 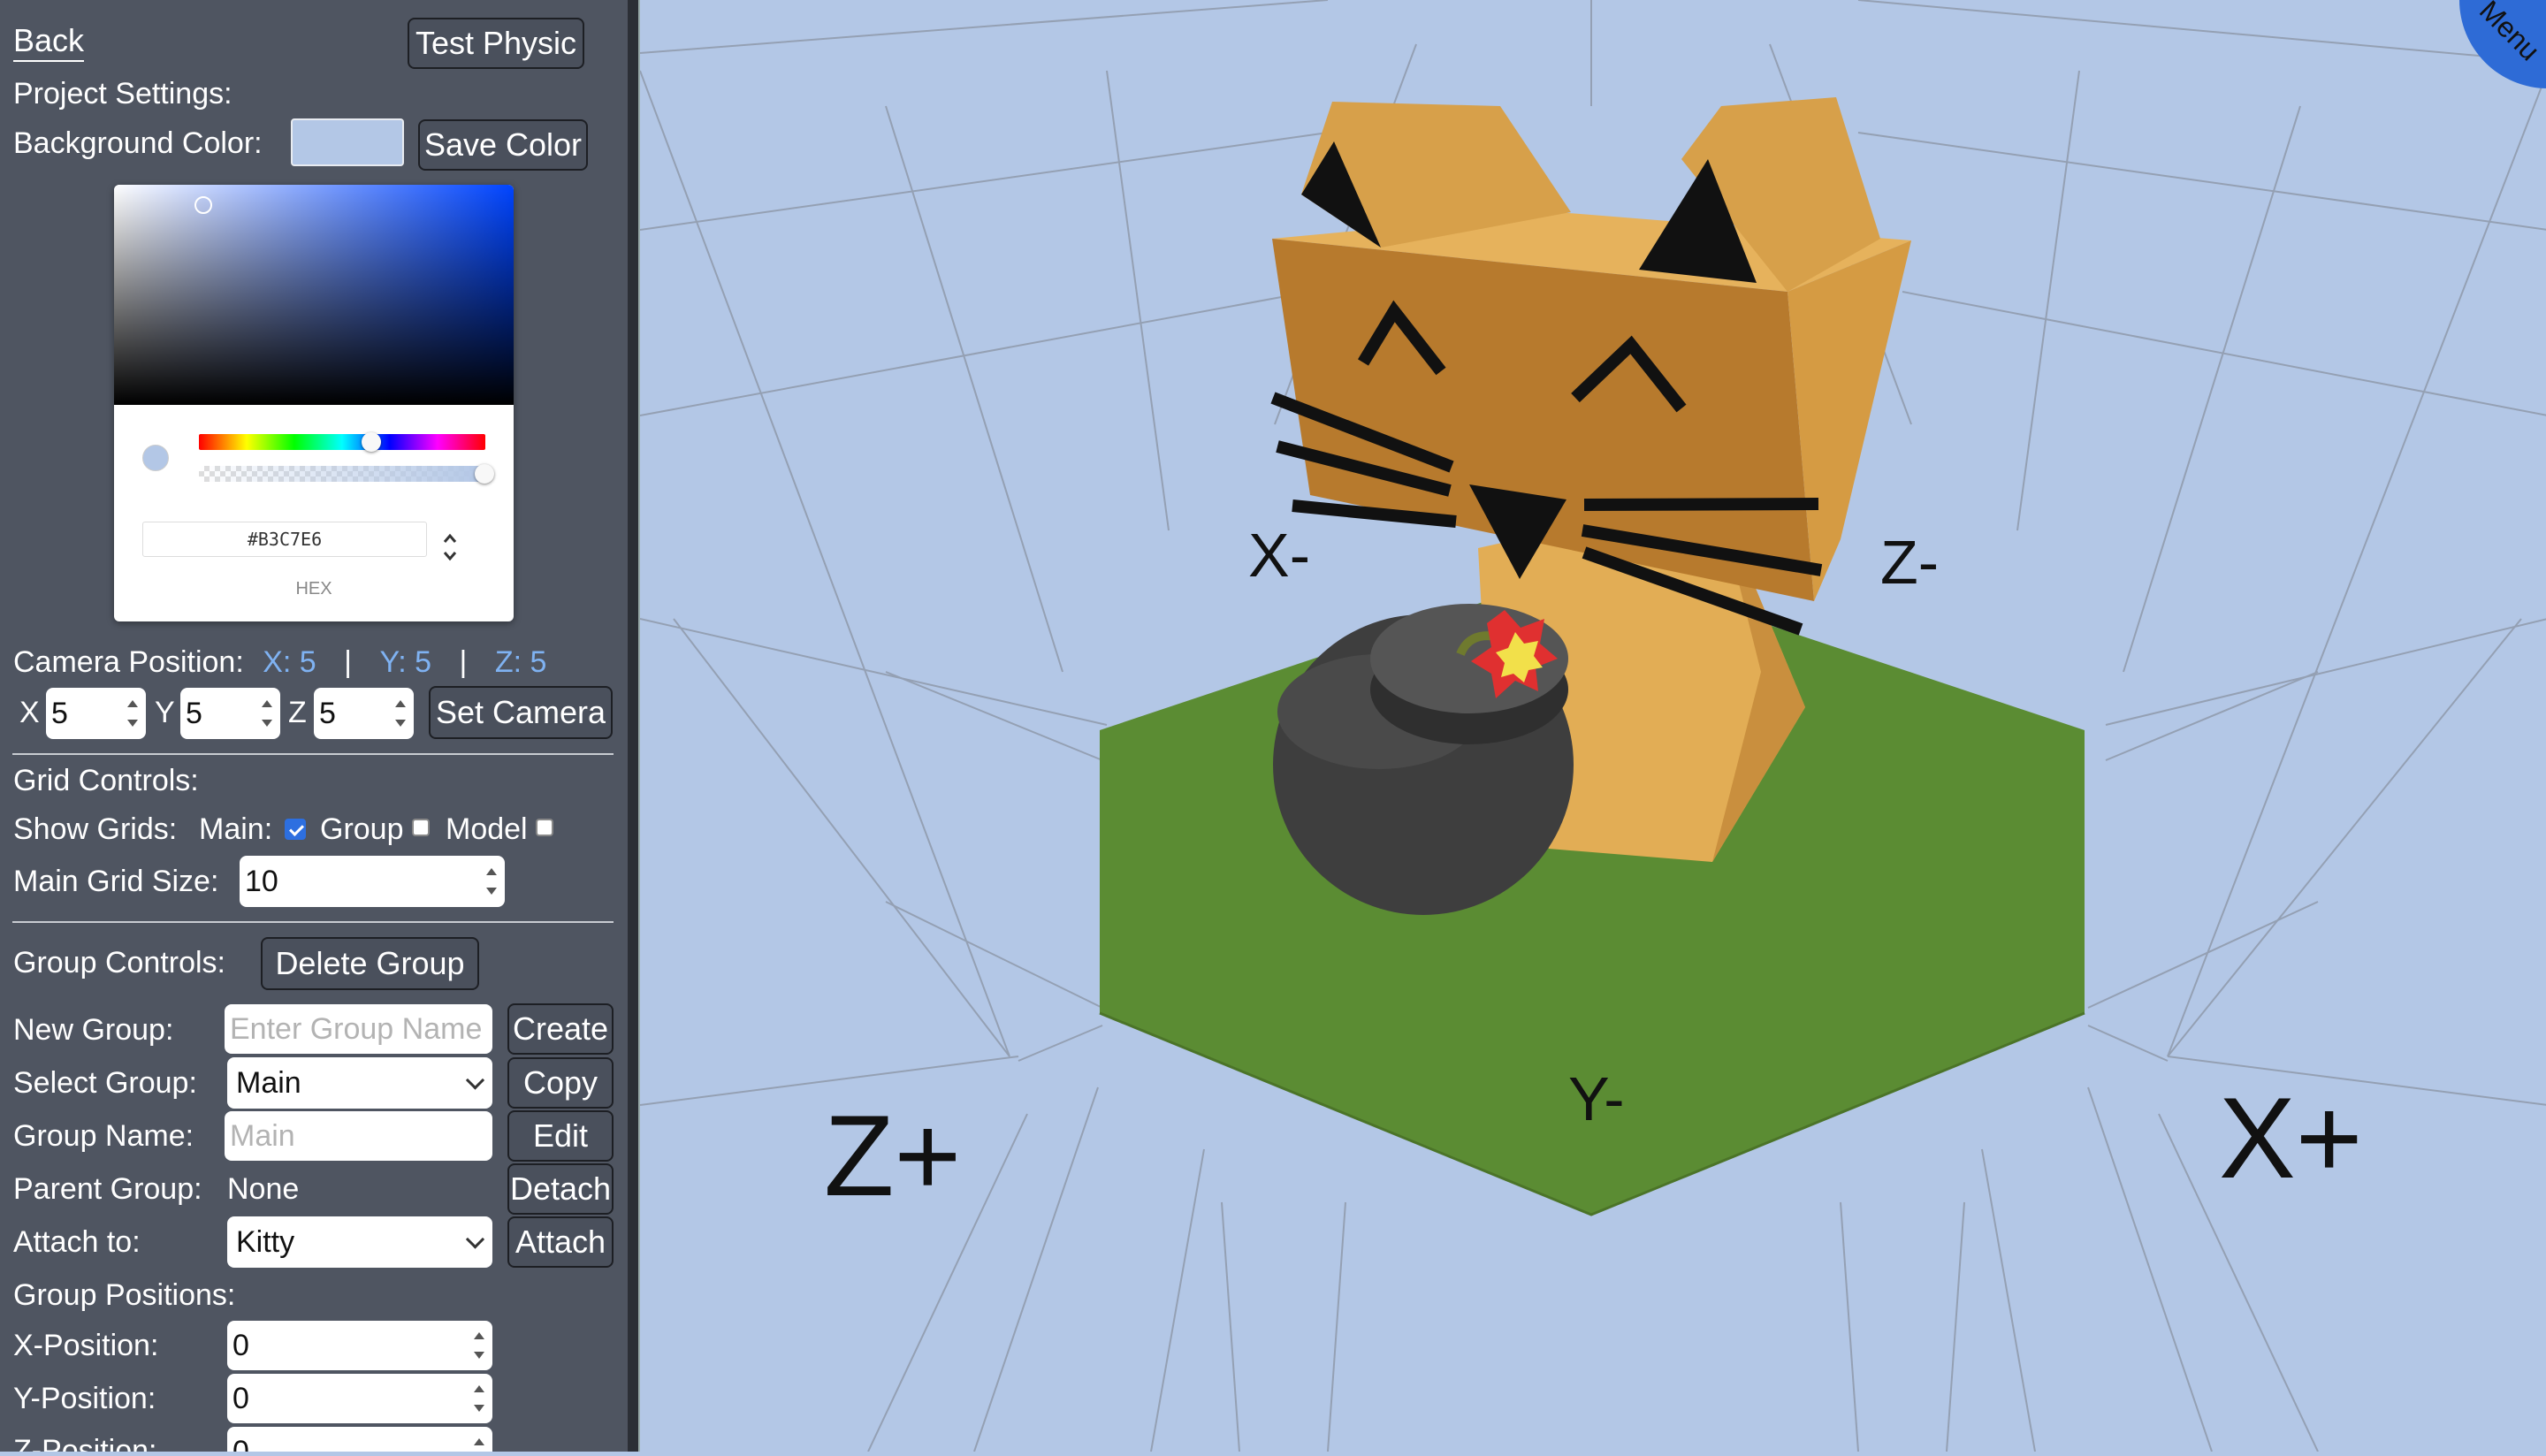 What do you see at coordinates (521, 712) in the screenshot?
I see `set-camera-button: Set Camera` at bounding box center [521, 712].